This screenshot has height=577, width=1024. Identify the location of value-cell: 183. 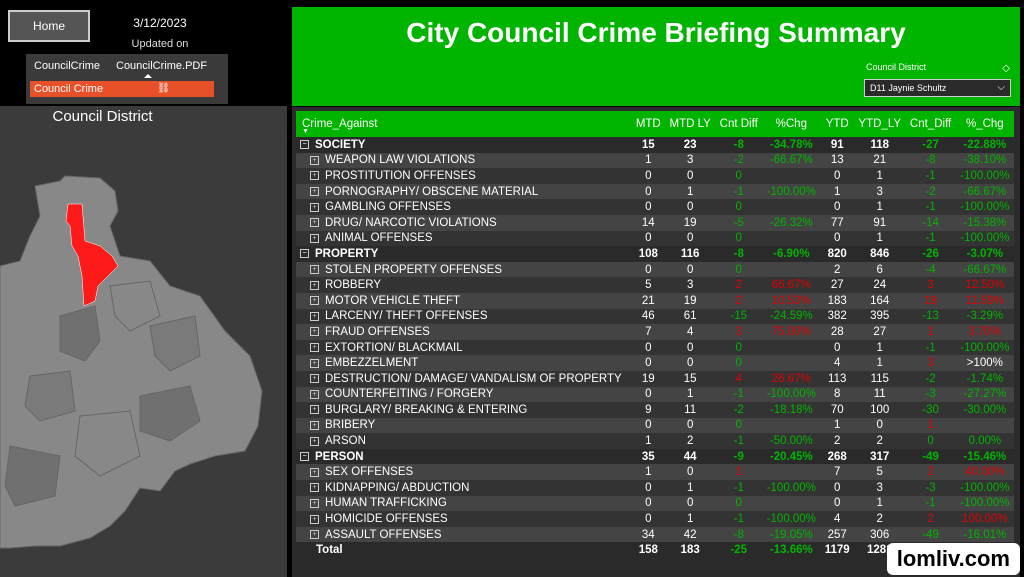
(837, 300).